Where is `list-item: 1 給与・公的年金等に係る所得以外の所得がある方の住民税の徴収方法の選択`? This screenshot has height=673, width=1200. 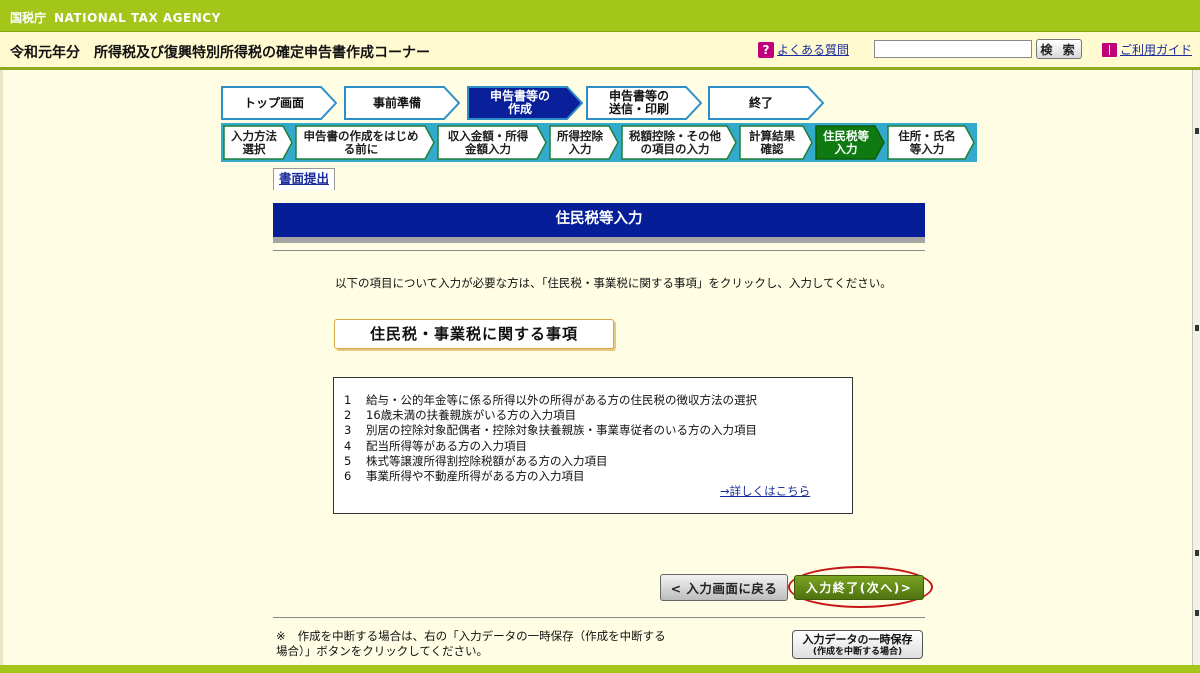 list-item: 1 給与・公的年金等に係る所得以外の所得がある方の住民税の徴収方法の選択 is located at coordinates (550, 400).